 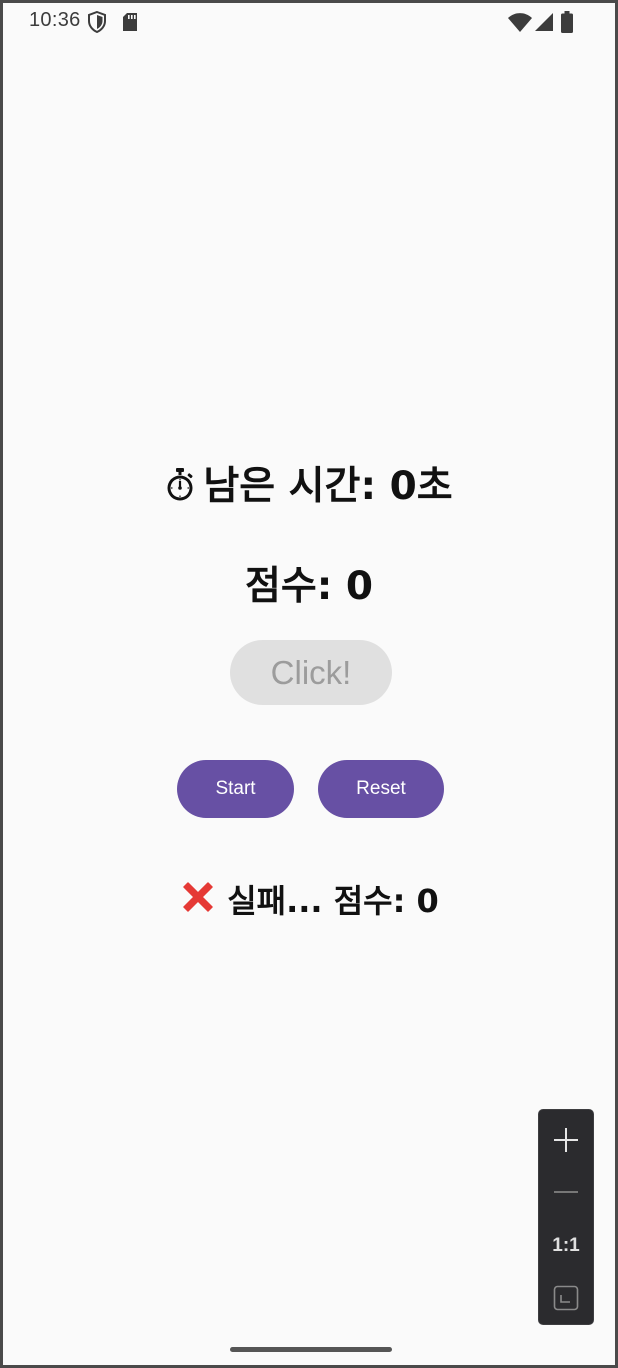 What do you see at coordinates (333, 901) in the screenshot?
I see `result-label: 실패... 점수: 0` at bounding box center [333, 901].